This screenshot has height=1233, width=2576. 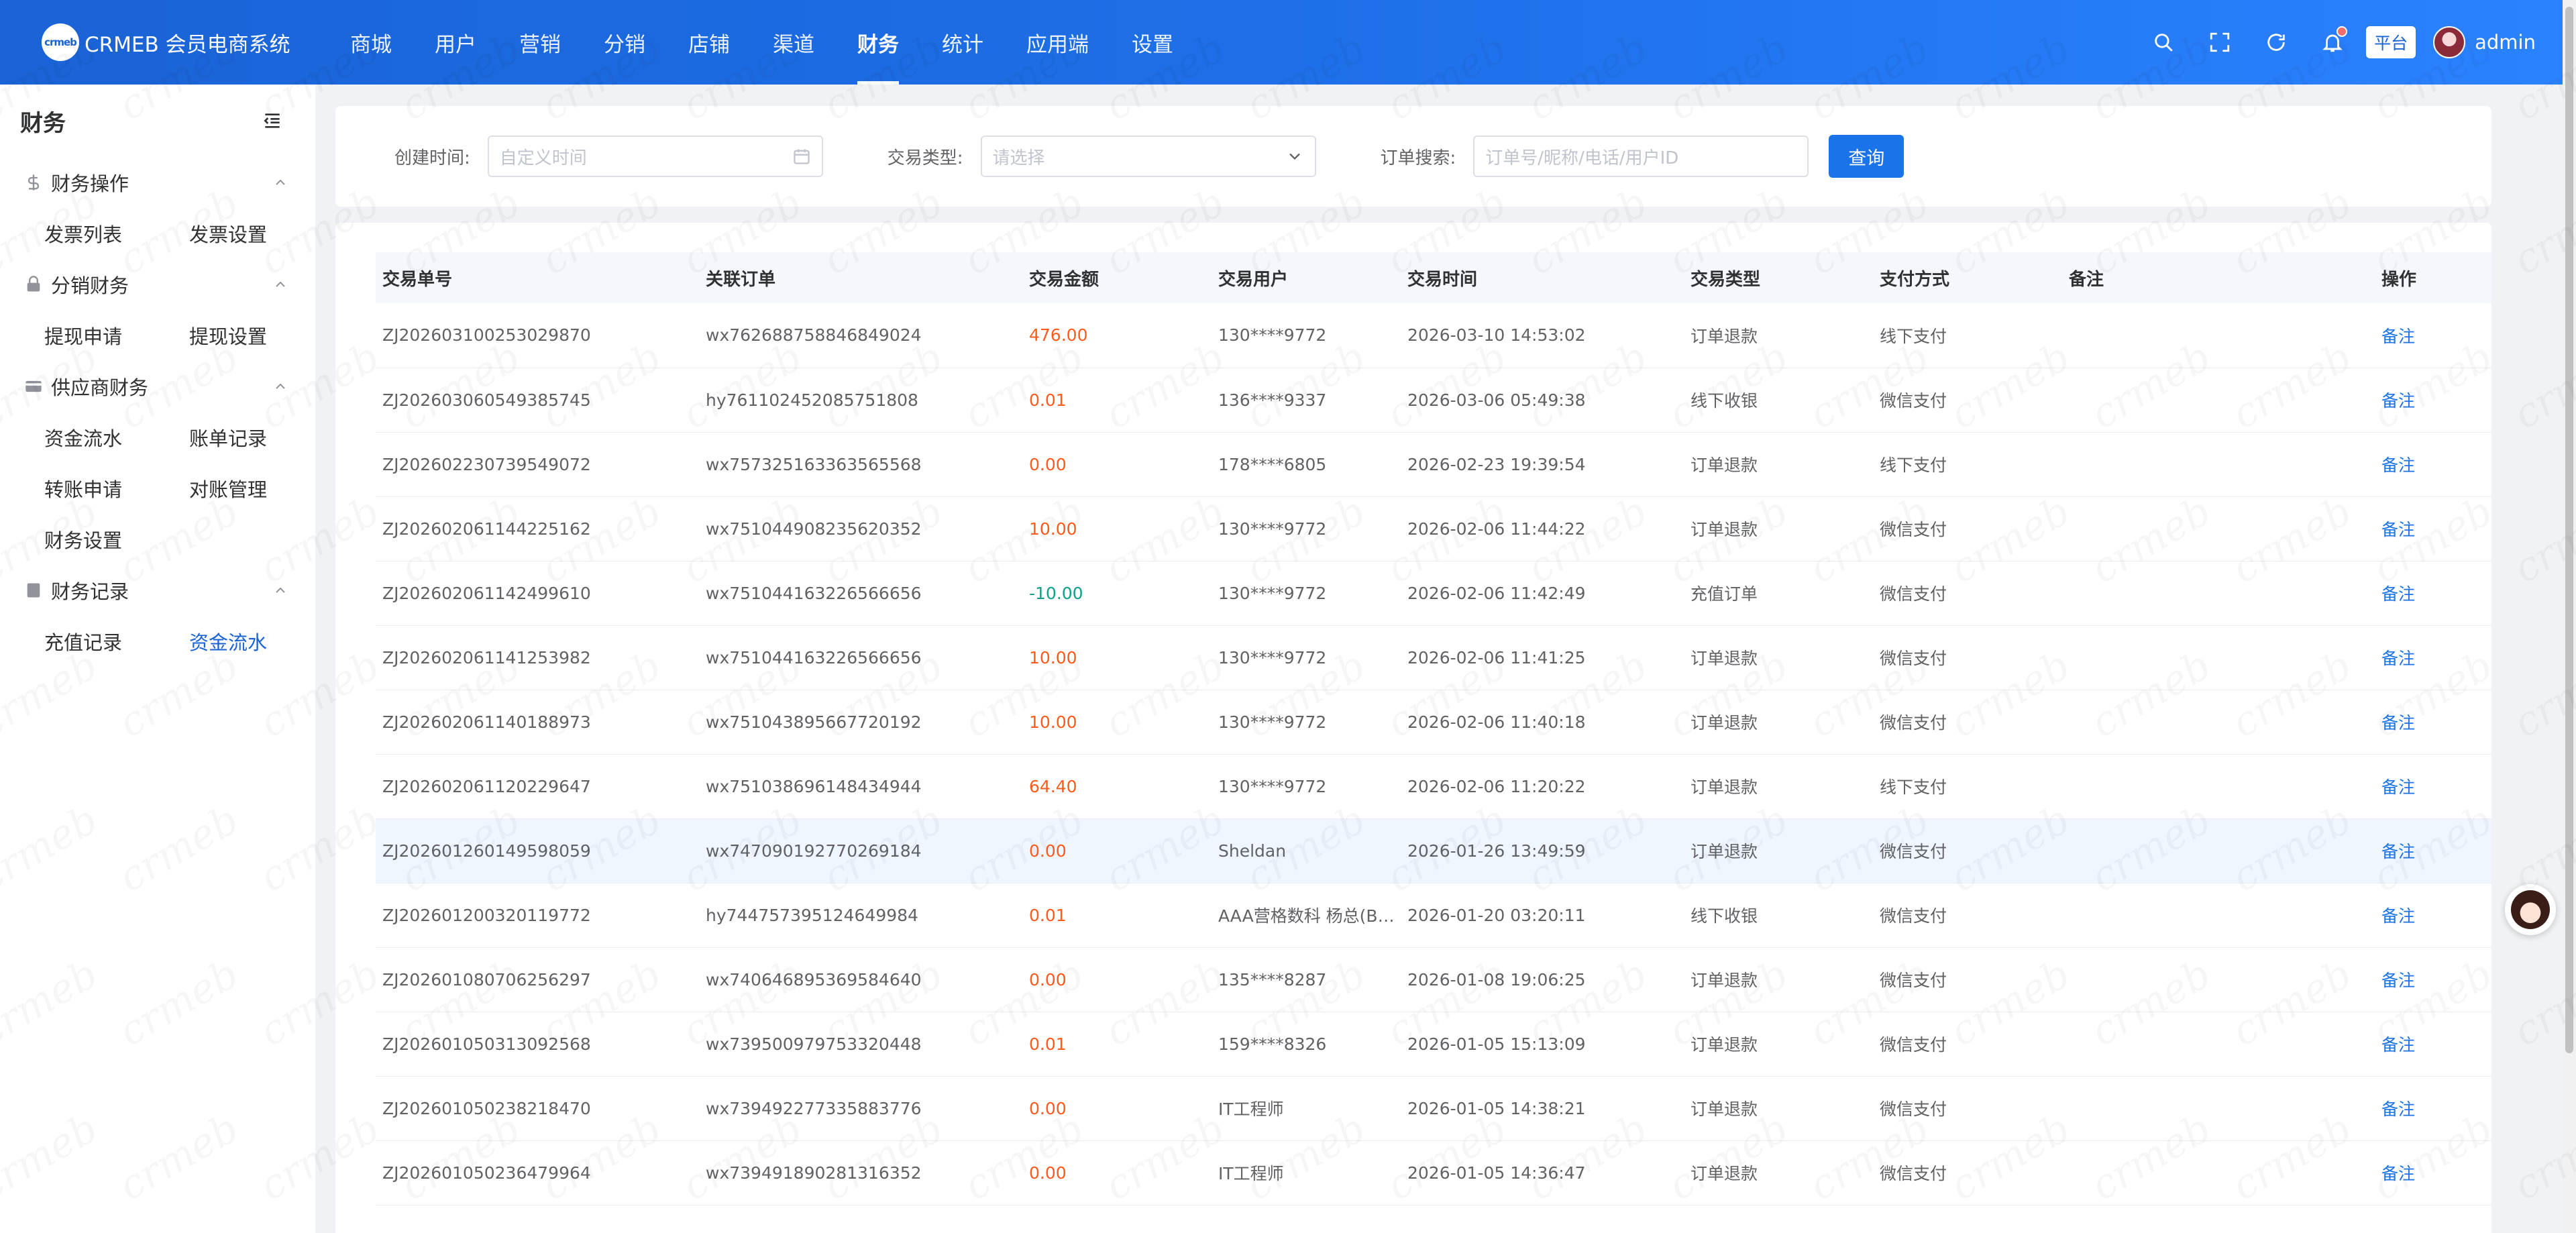 What do you see at coordinates (2391, 42) in the screenshot?
I see `platform-tag: 平台` at bounding box center [2391, 42].